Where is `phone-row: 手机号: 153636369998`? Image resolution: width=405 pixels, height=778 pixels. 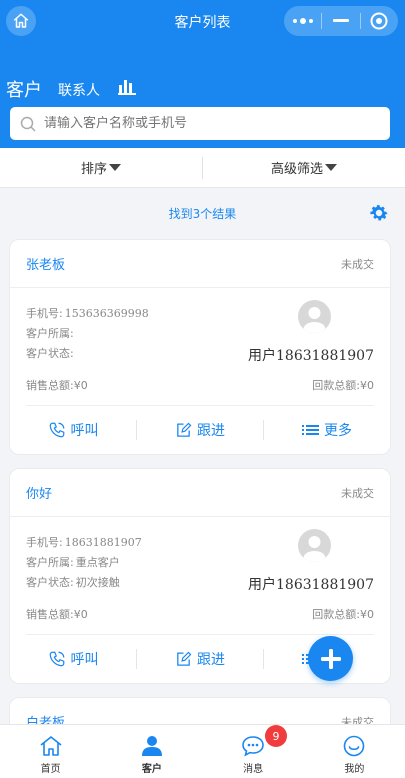
phone-row: 手机号: 153636369998 is located at coordinates (87, 313).